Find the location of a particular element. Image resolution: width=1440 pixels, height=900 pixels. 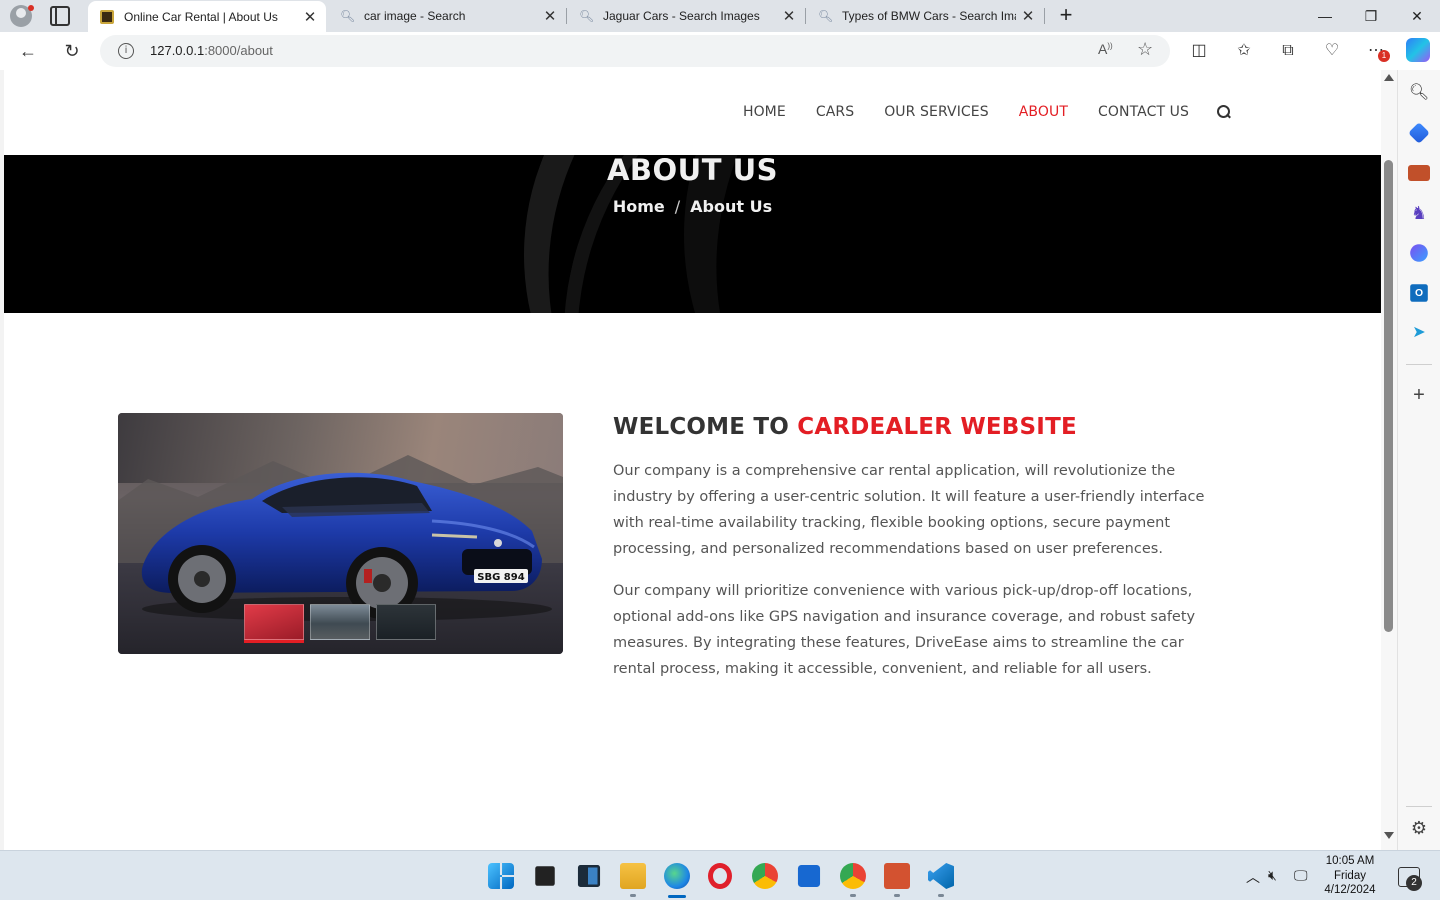

tab-about: Online Car Rental | About Us ✕ is located at coordinates (207, 16).